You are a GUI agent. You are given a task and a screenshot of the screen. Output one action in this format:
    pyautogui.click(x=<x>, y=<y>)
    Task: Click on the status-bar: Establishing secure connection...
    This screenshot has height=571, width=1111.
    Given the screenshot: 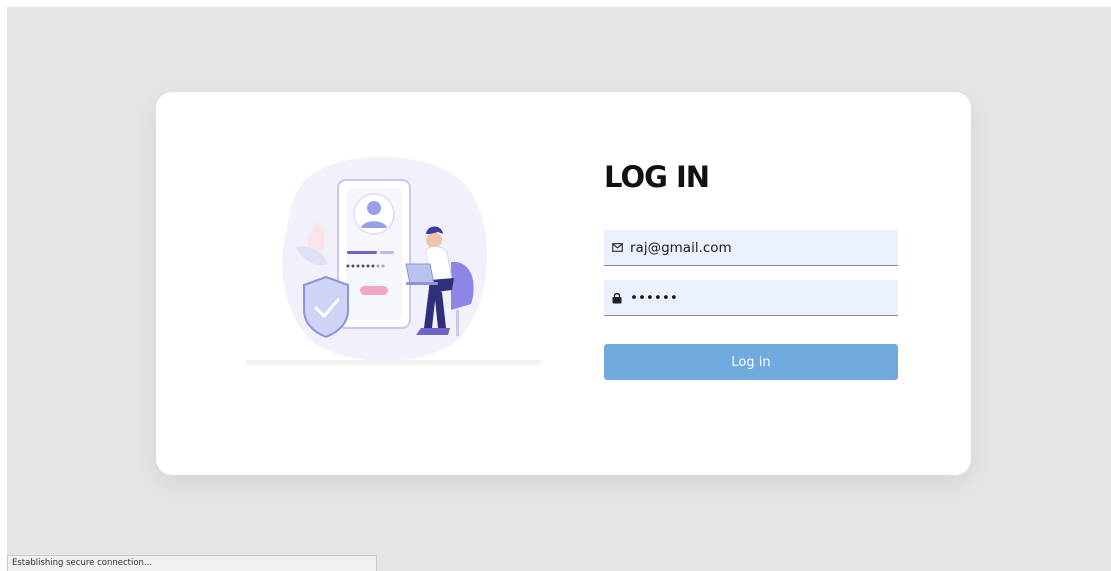 What is the action you would take?
    pyautogui.click(x=192, y=563)
    